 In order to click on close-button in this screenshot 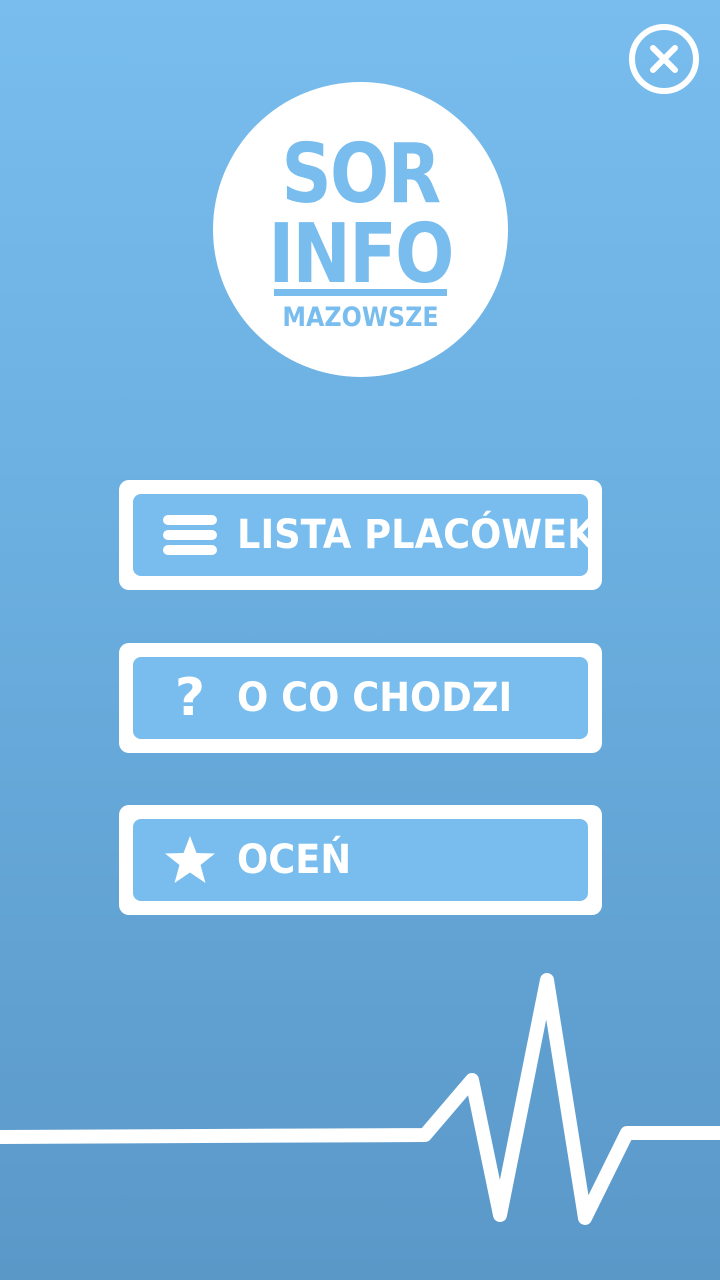, I will do `click(664, 59)`.